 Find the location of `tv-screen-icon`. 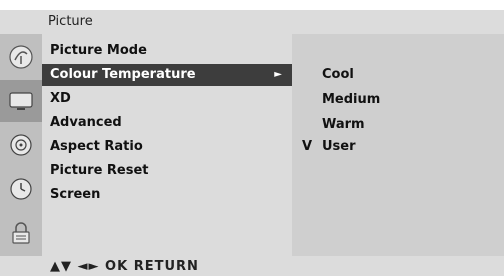

tv-screen-icon is located at coordinates (21, 101).